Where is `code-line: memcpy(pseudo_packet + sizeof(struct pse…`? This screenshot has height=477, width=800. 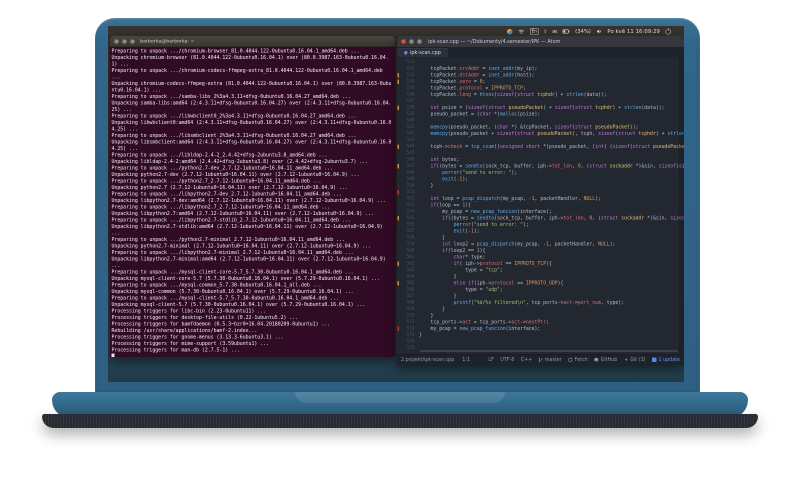
code-line: memcpy(pseudo_packet + sizeof(struct pse… is located at coordinates (551, 134).